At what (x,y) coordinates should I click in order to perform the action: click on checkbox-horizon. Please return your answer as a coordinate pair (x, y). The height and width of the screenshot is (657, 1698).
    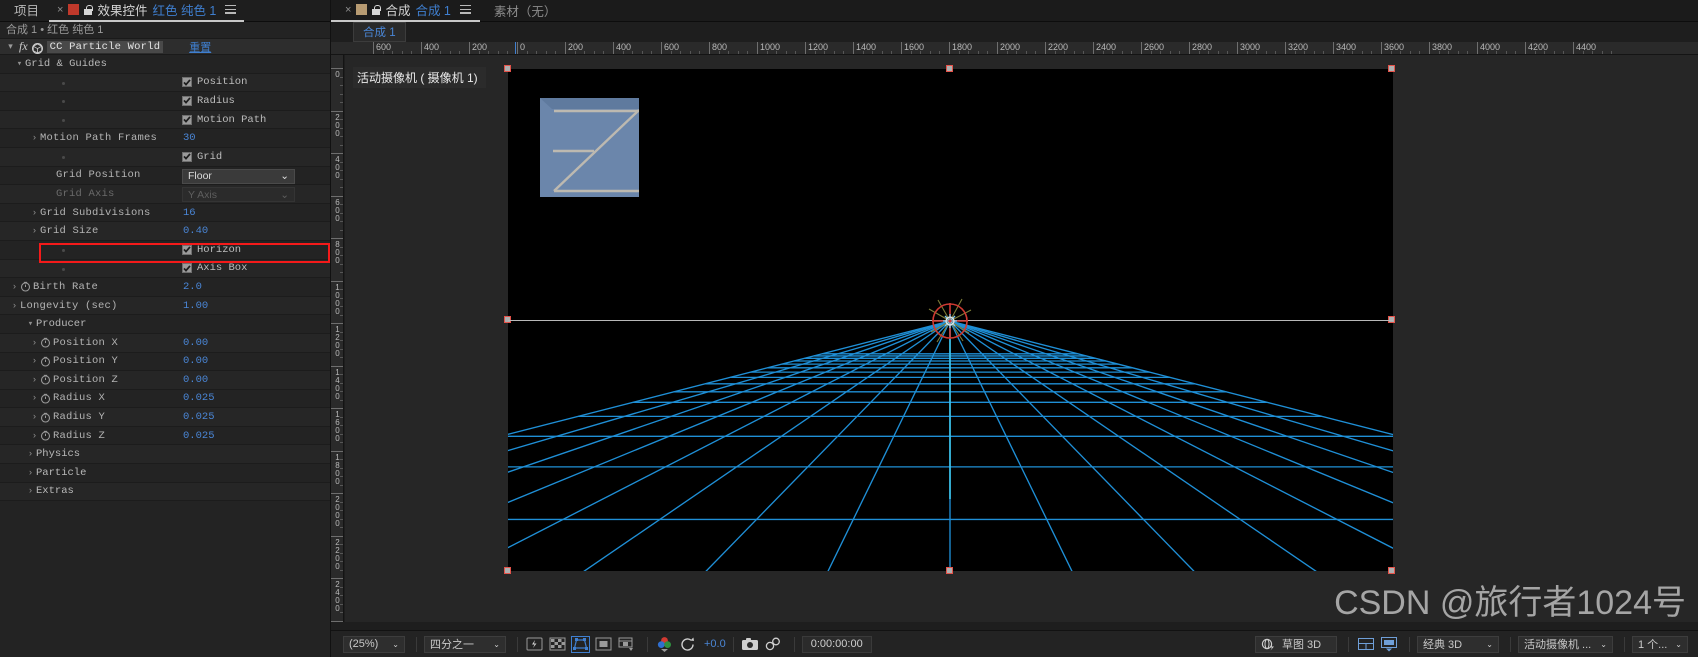
    Looking at the image, I should click on (187, 249).